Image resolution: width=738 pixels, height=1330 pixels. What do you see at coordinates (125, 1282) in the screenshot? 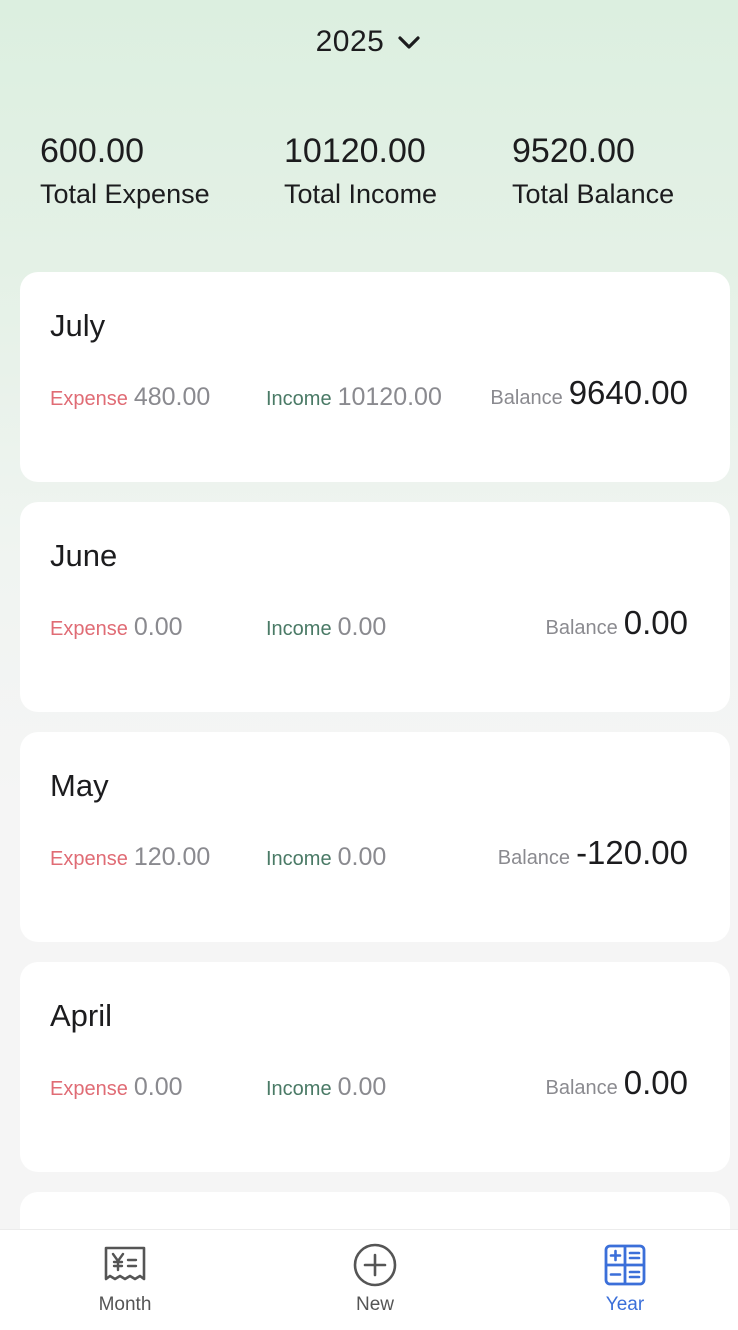
I see `tab-month: Month` at bounding box center [125, 1282].